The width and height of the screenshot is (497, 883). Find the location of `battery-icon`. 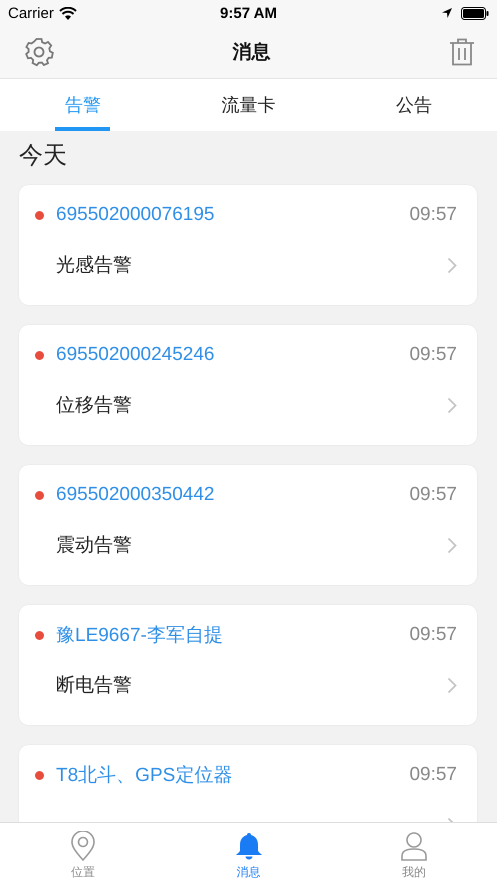

battery-icon is located at coordinates (475, 13).